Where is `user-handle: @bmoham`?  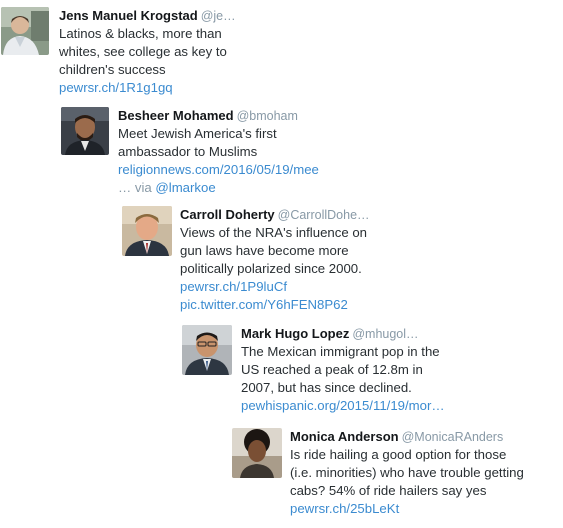 user-handle: @bmoham is located at coordinates (267, 116).